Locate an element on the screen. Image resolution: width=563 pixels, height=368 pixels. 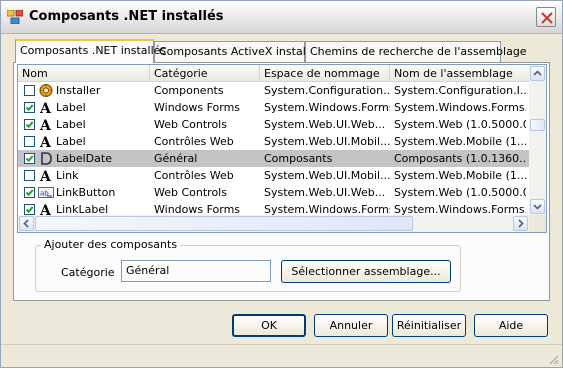
cell-name: Installer is located at coordinates (78, 90).